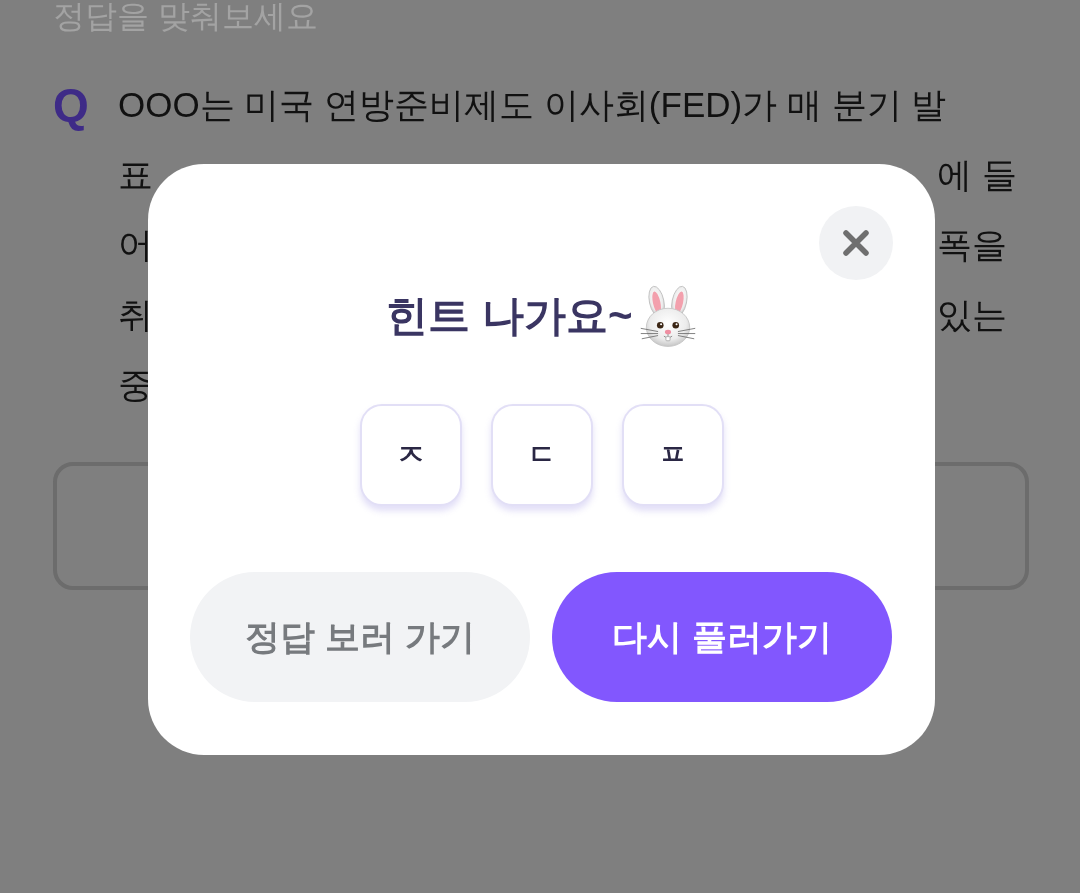 Image resolution: width=1080 pixels, height=893 pixels. Describe the element at coordinates (135, 315) in the screenshot. I see `question-text: 취` at that location.